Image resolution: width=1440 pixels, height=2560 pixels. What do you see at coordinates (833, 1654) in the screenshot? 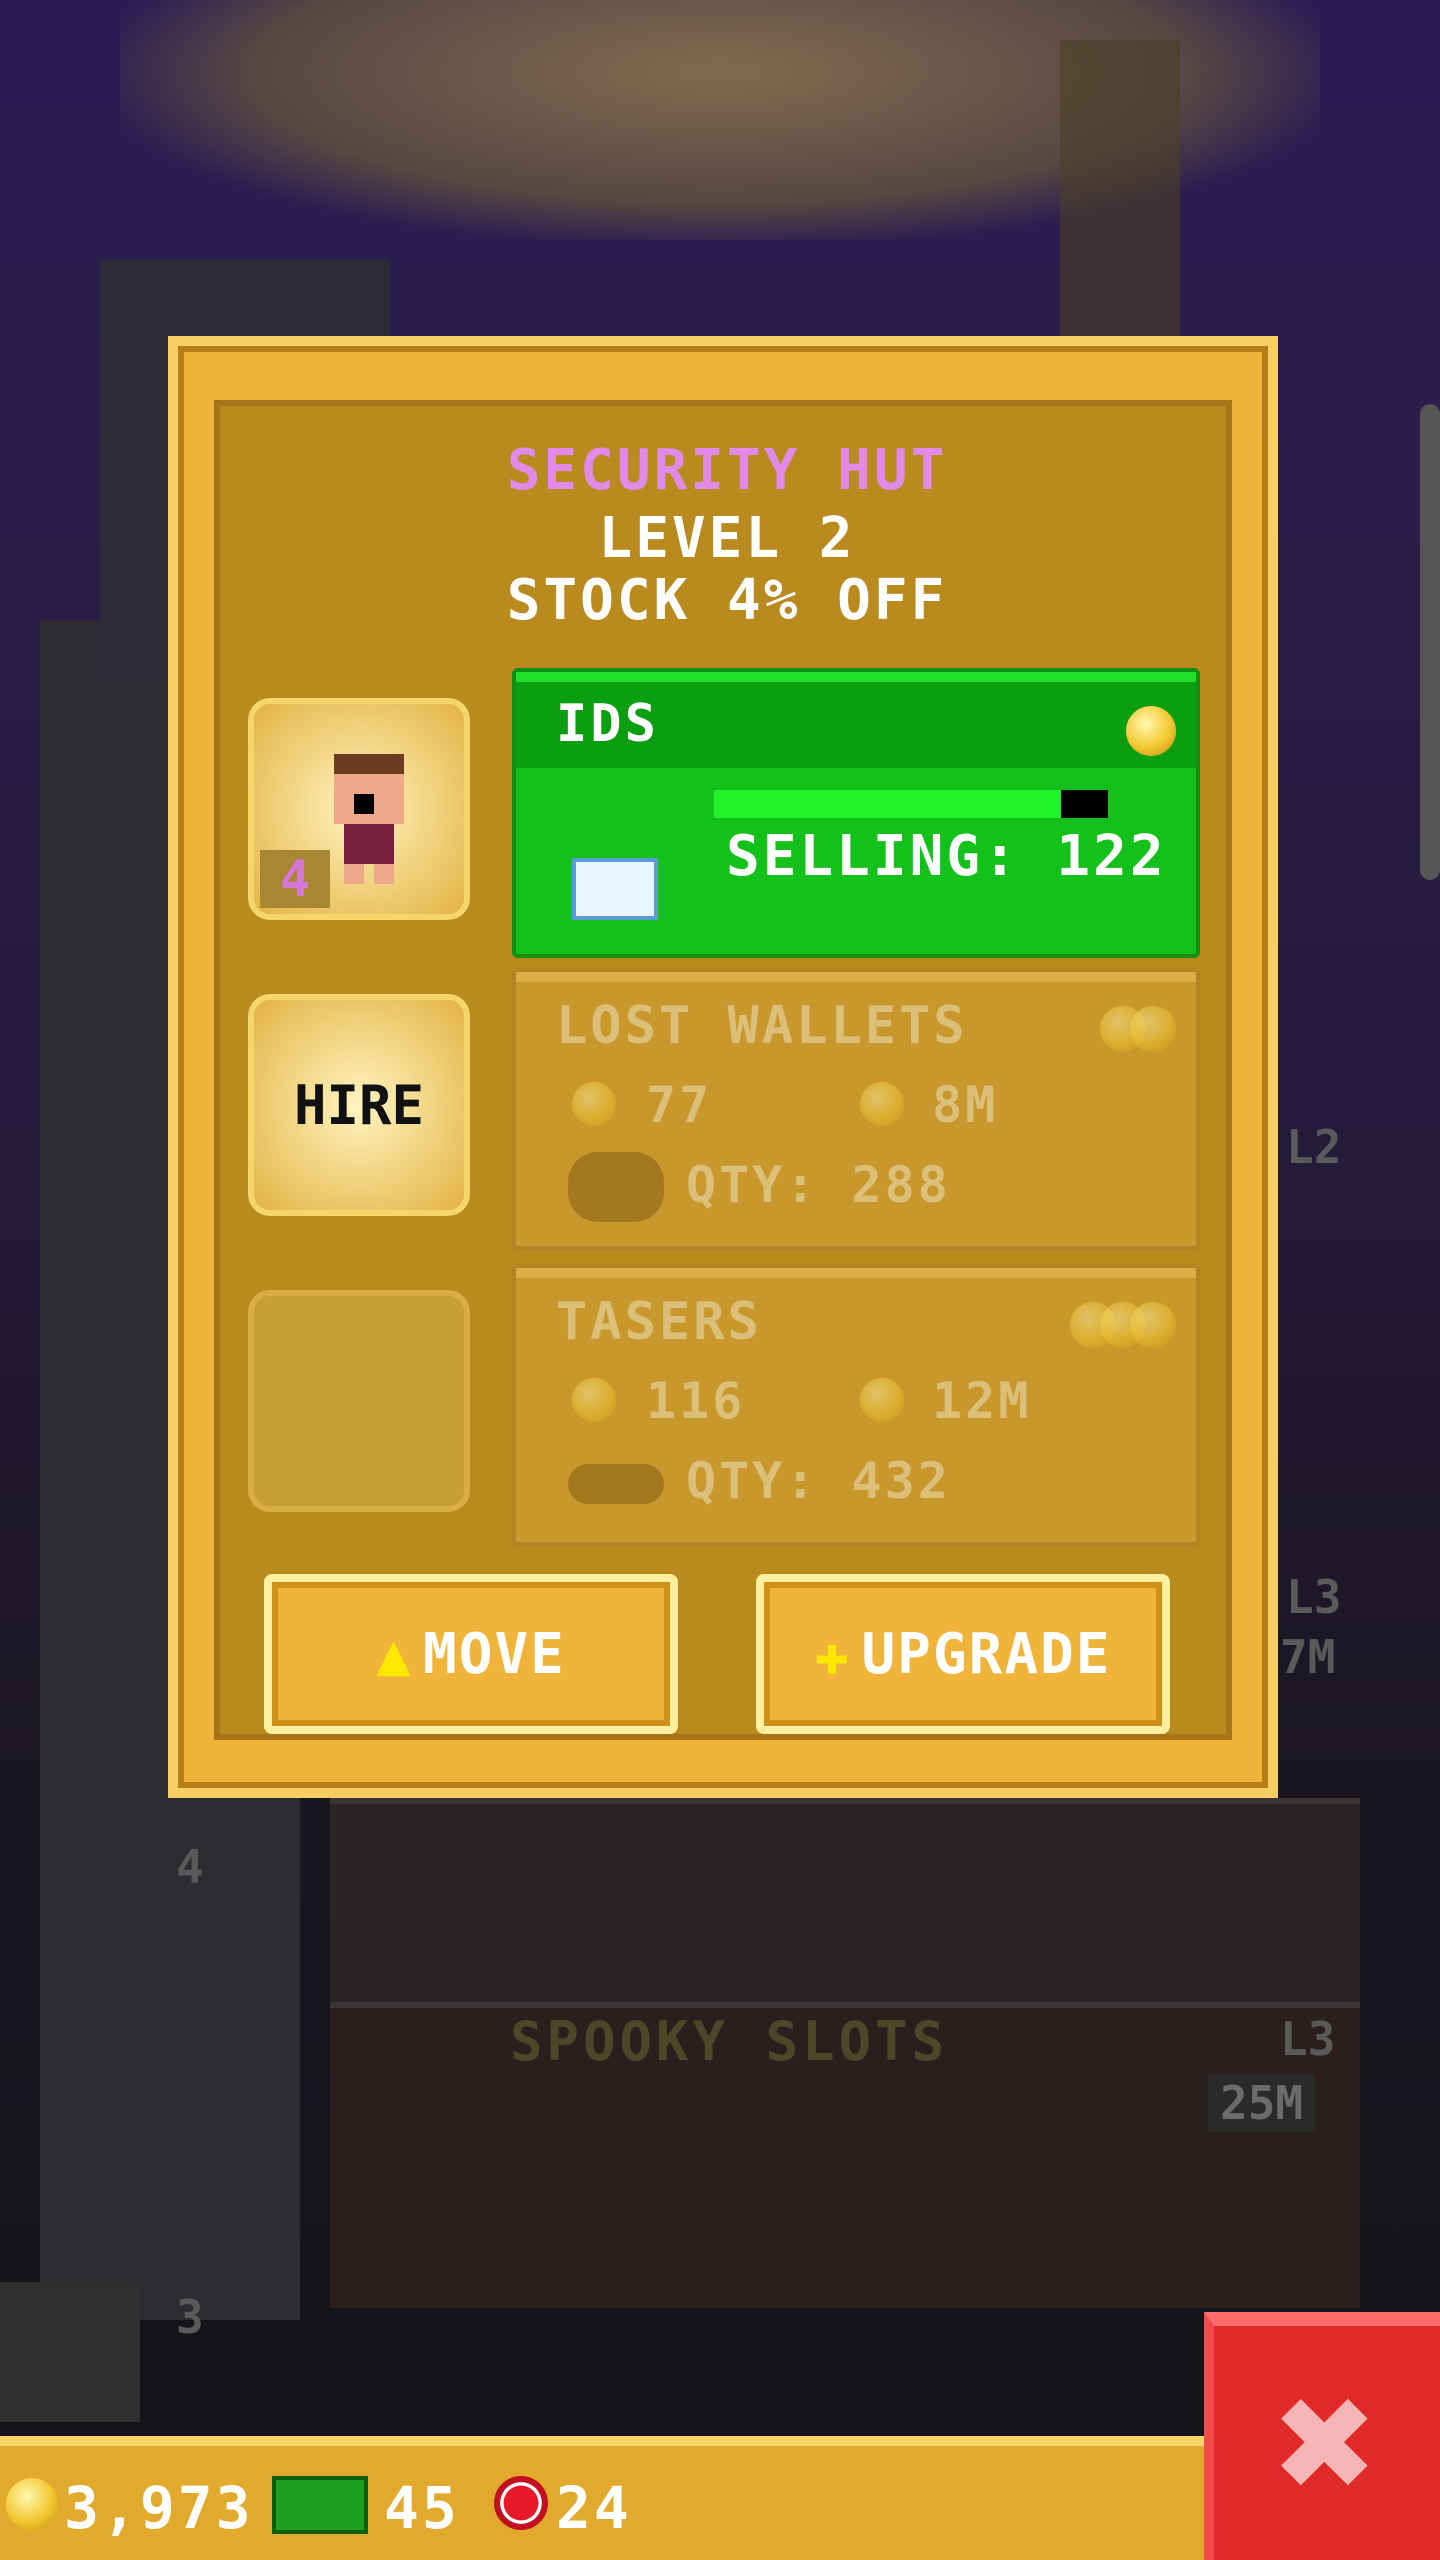
I see `plus-icon: ✚` at bounding box center [833, 1654].